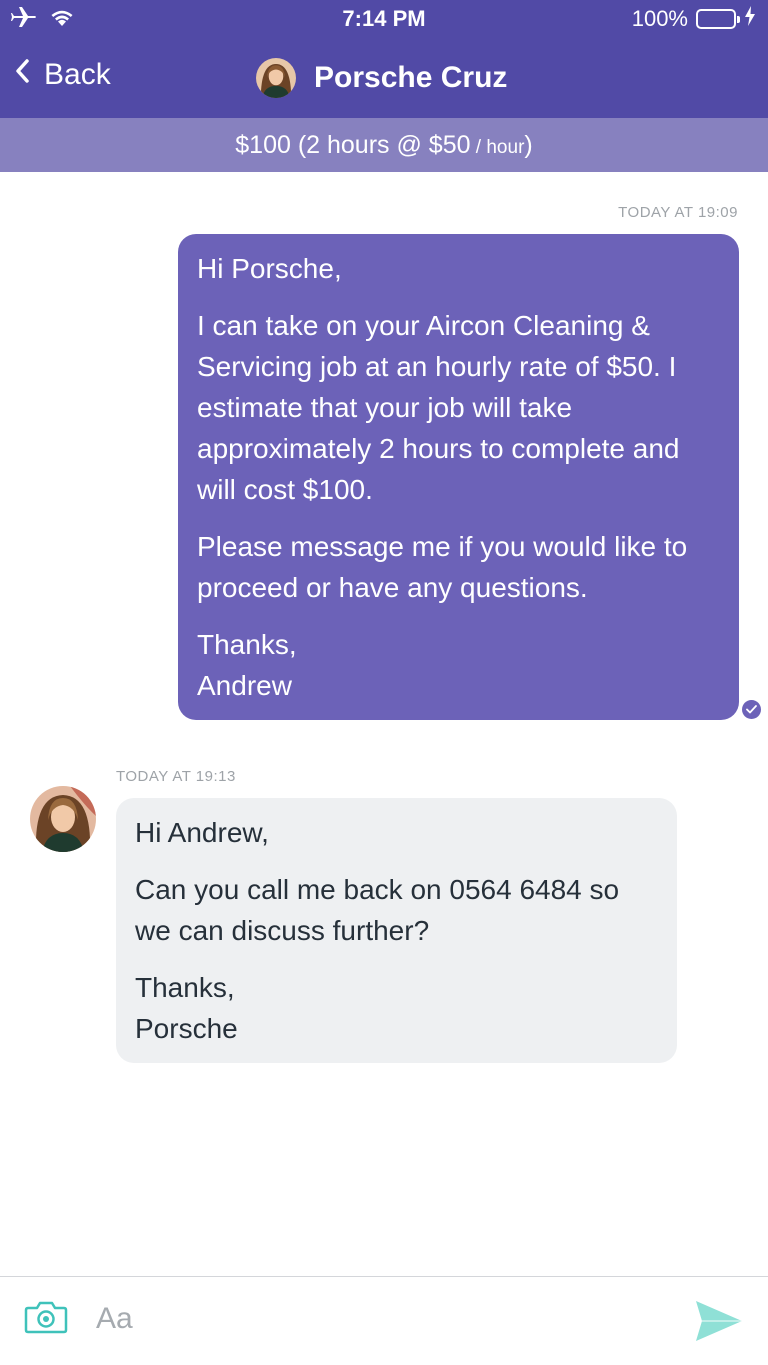 The width and height of the screenshot is (768, 1365). I want to click on price-unit: / hour, so click(497, 147).